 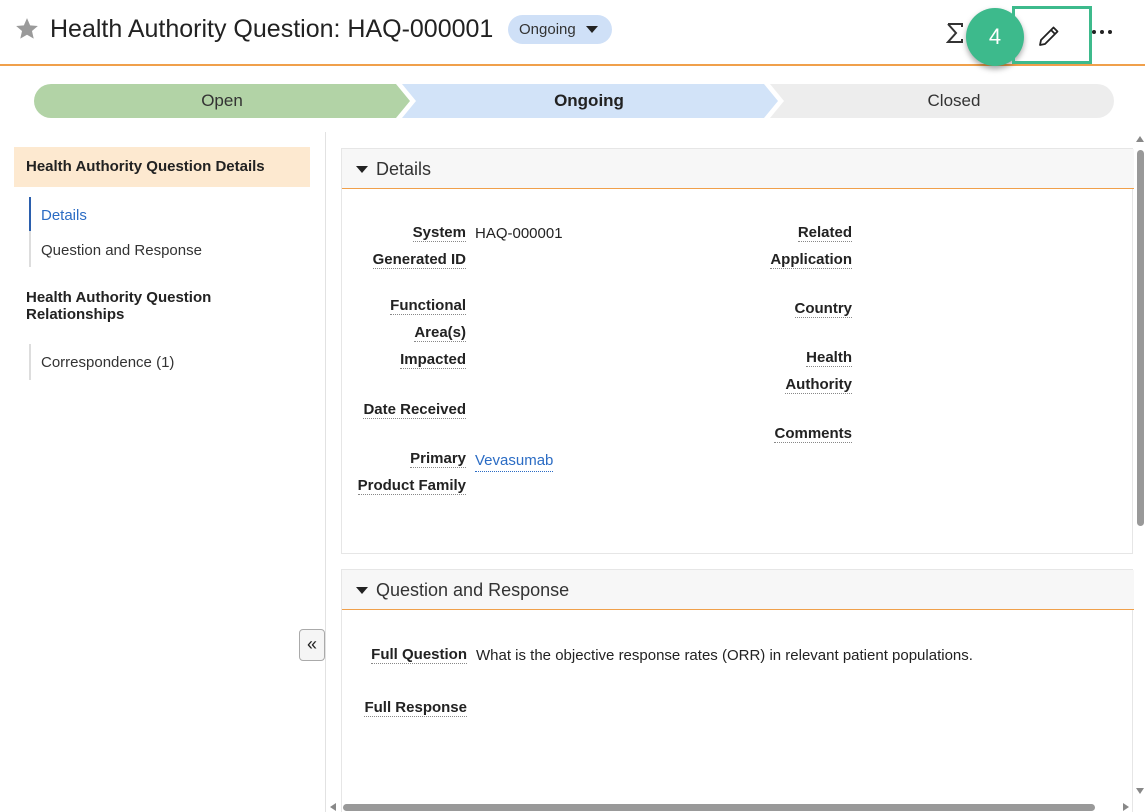 What do you see at coordinates (415, 708) in the screenshot?
I see `full-response-label: Full Response` at bounding box center [415, 708].